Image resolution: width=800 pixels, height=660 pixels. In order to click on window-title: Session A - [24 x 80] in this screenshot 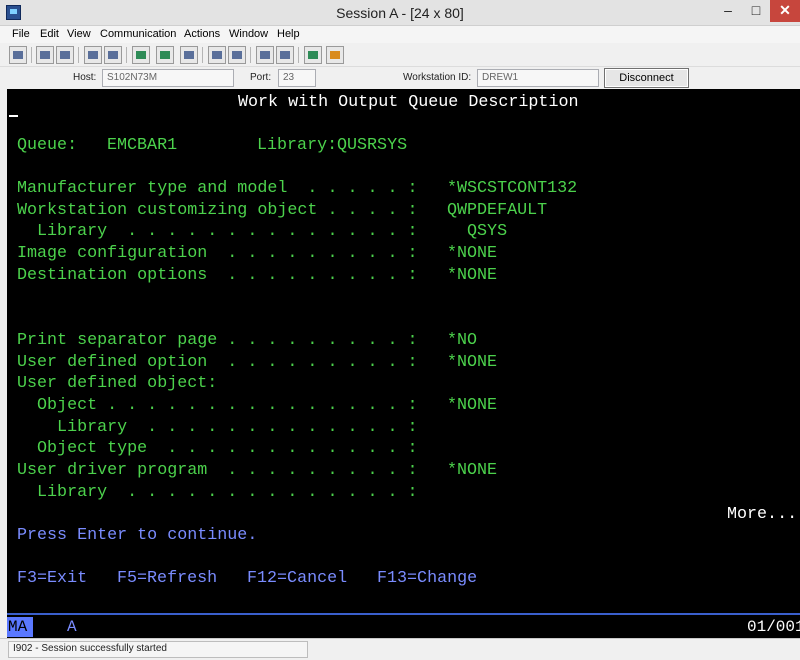, I will do `click(400, 13)`.